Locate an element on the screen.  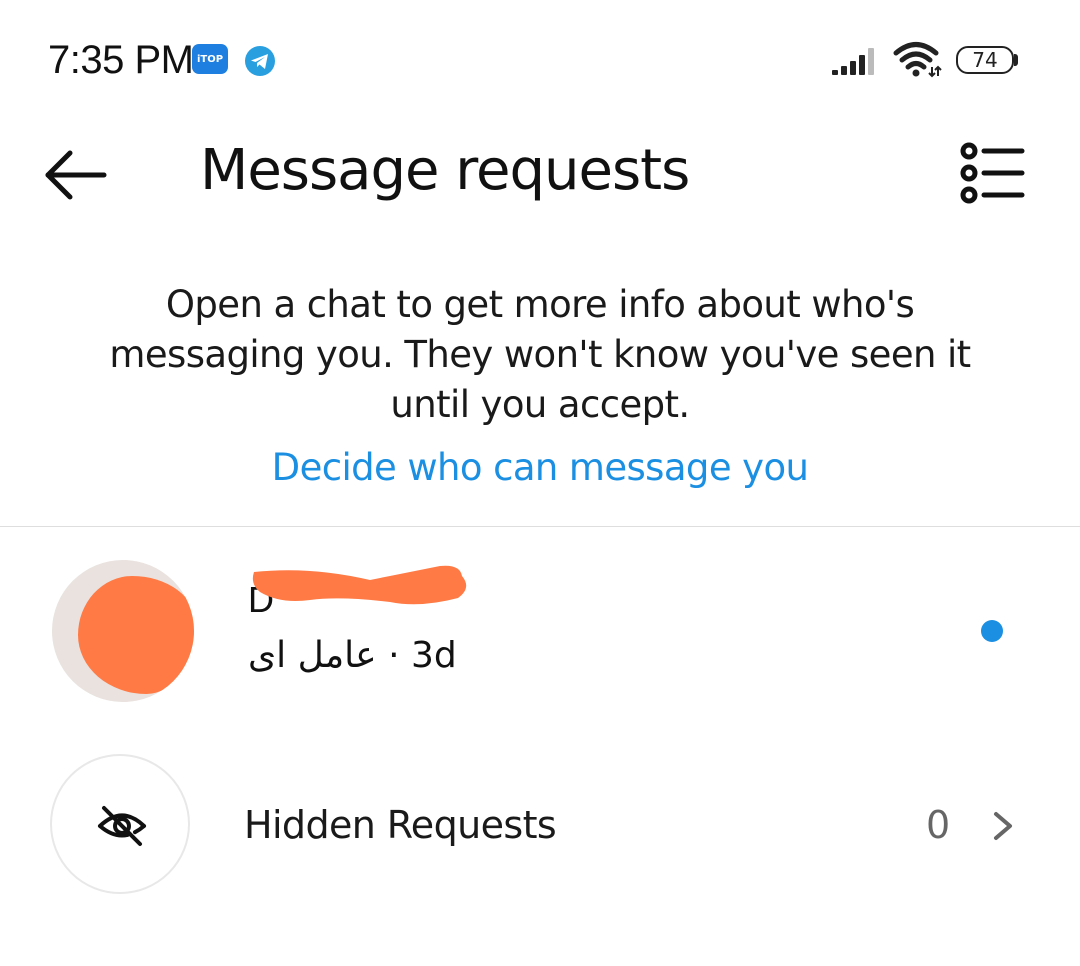
battery-level: 74 is located at coordinates (985, 60).